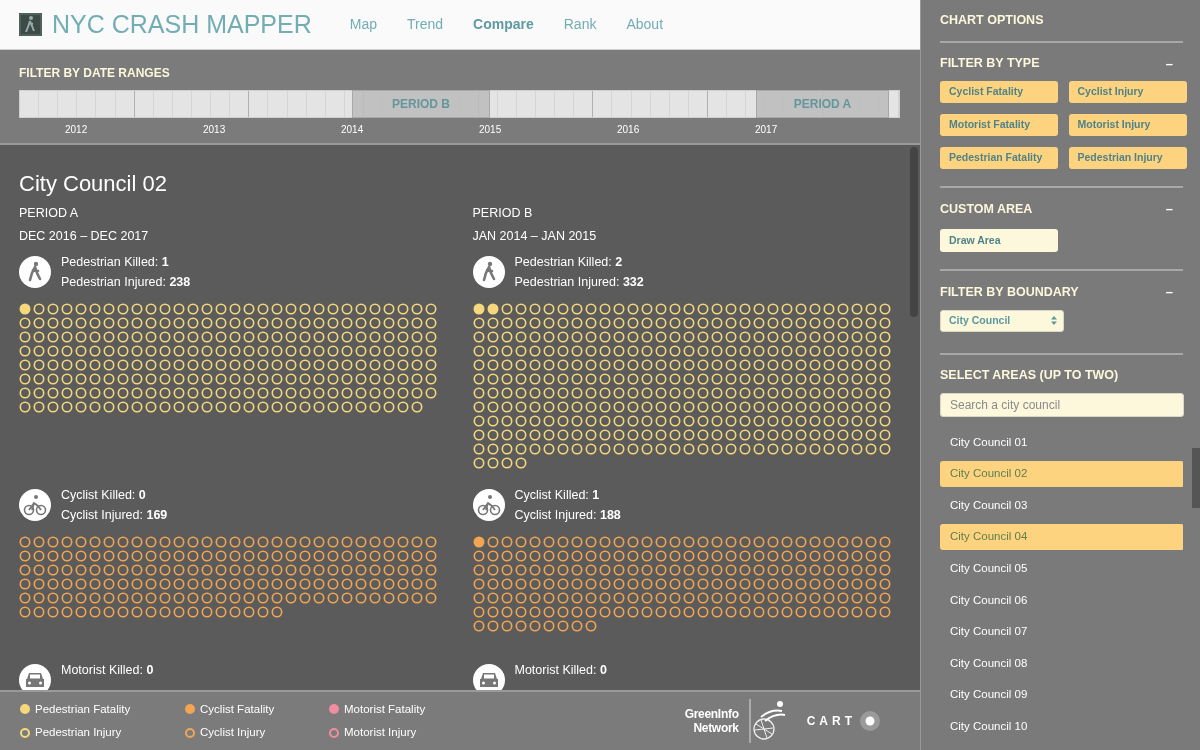 Image resolution: width=1200 pixels, height=750 pixels. I want to click on year-label: 2013, so click(214, 130).